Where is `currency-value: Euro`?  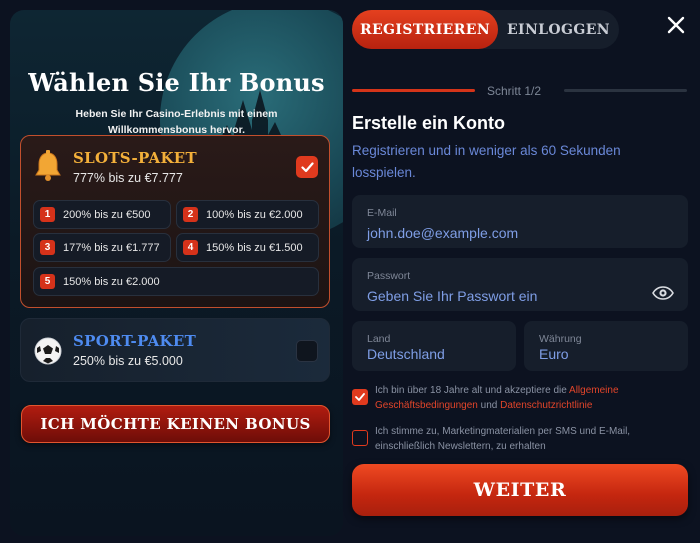 currency-value: Euro is located at coordinates (554, 354).